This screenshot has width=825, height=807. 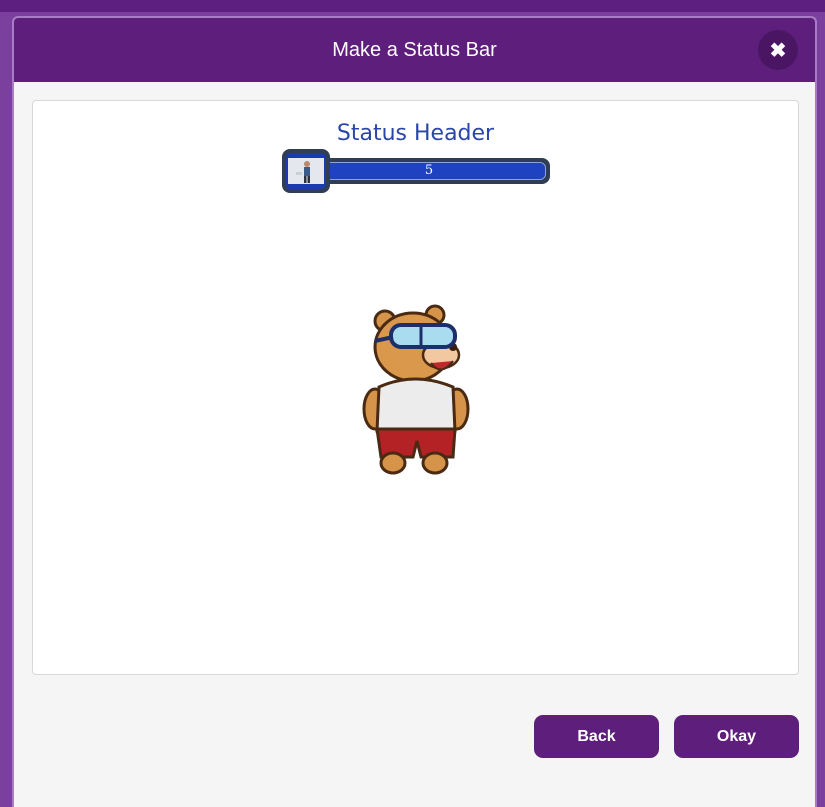 I want to click on close-button: ✖, so click(x=778, y=50).